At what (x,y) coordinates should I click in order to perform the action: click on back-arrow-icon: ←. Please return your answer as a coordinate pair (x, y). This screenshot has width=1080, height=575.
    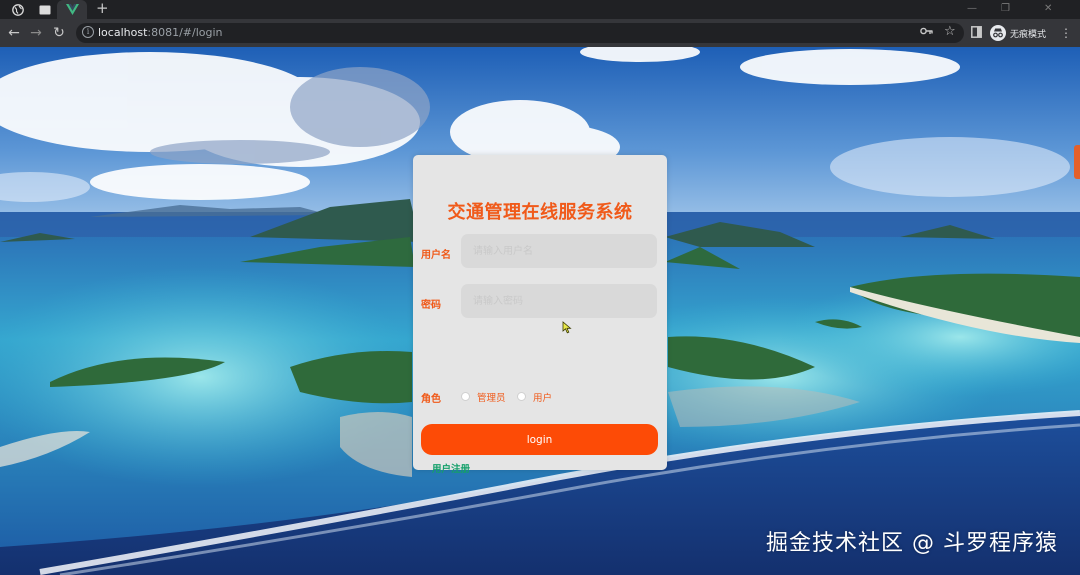
    Looking at the image, I should click on (14, 33).